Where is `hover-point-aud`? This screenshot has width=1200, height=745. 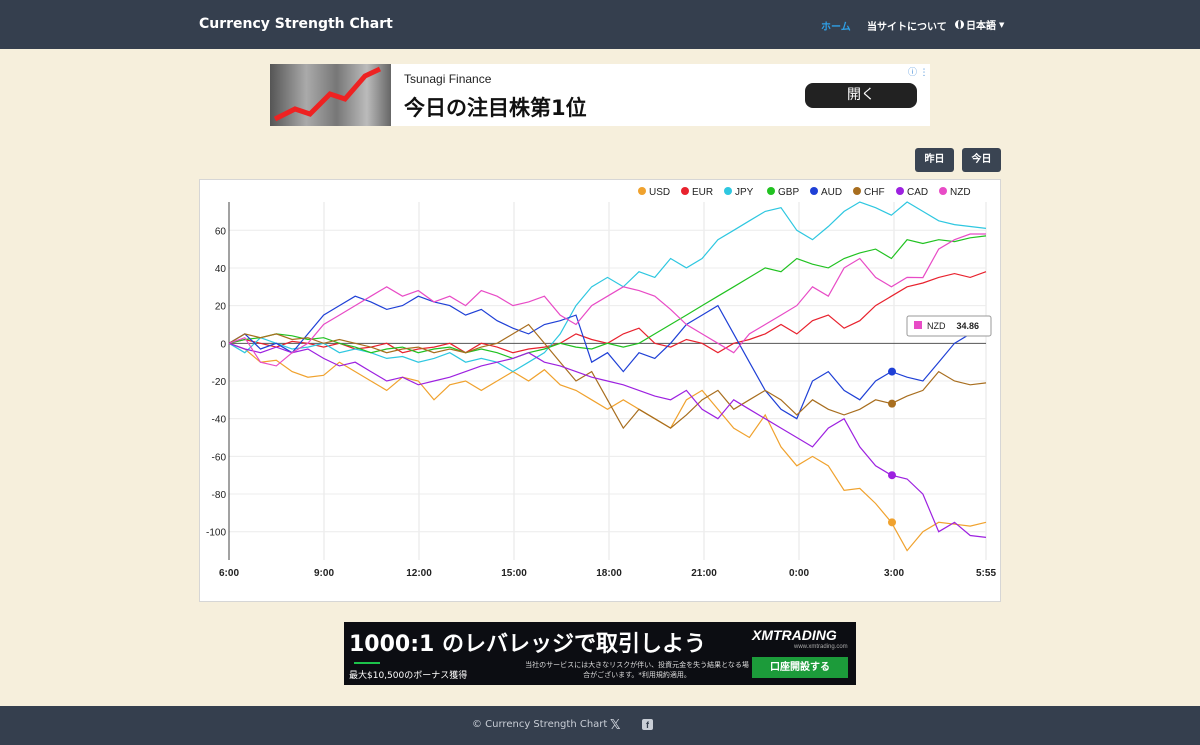
hover-point-aud is located at coordinates (892, 371).